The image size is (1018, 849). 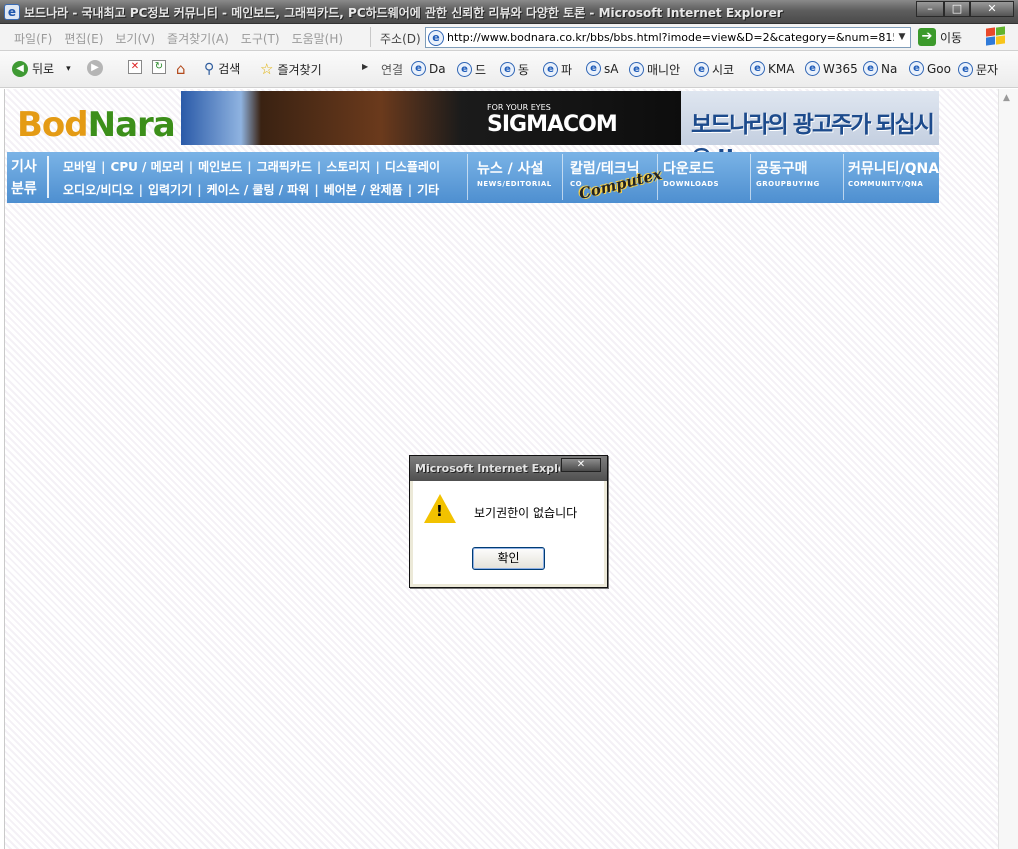 I want to click on nav-row-2: 오디오/비디오 | 입력기기 | 케이스 / 쿨링 / 파워 | 베어본 / 완제품 | 기타, so click(x=251, y=190).